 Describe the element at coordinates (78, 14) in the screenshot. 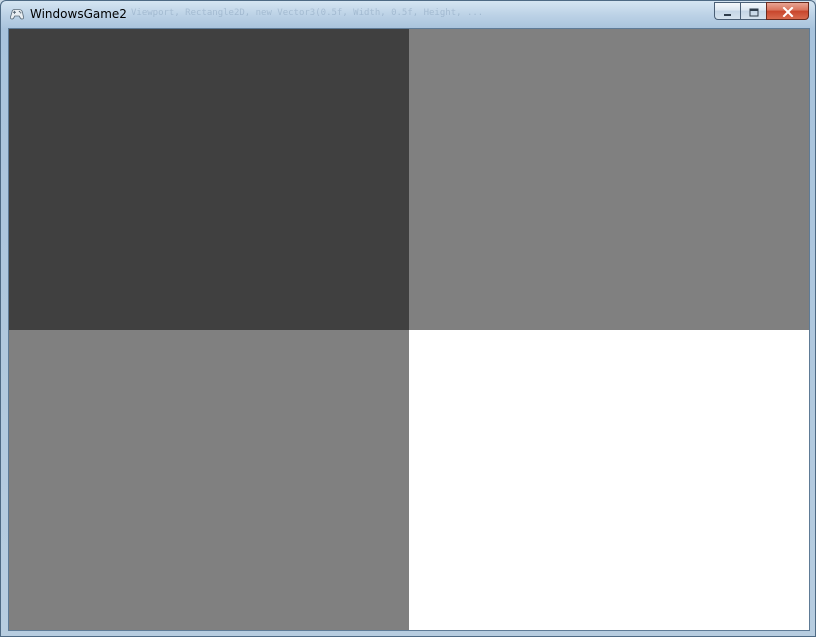

I see `window-title: WindowsGame2` at that location.